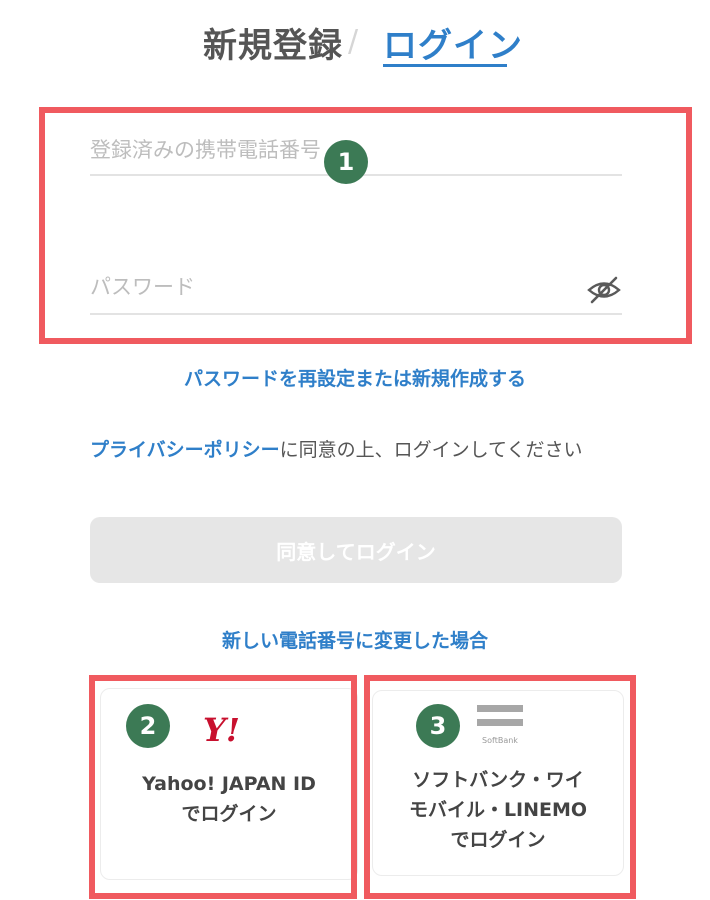 The width and height of the screenshot is (710, 900). Describe the element at coordinates (346, 162) in the screenshot. I see `step-badge-1: 1` at that location.